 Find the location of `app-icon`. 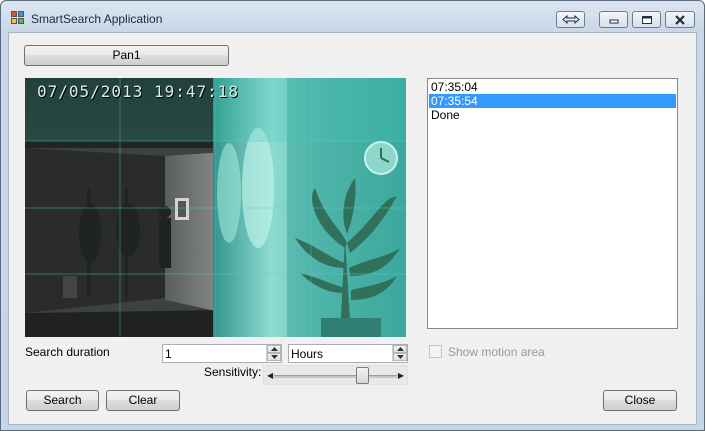

app-icon is located at coordinates (18, 18).